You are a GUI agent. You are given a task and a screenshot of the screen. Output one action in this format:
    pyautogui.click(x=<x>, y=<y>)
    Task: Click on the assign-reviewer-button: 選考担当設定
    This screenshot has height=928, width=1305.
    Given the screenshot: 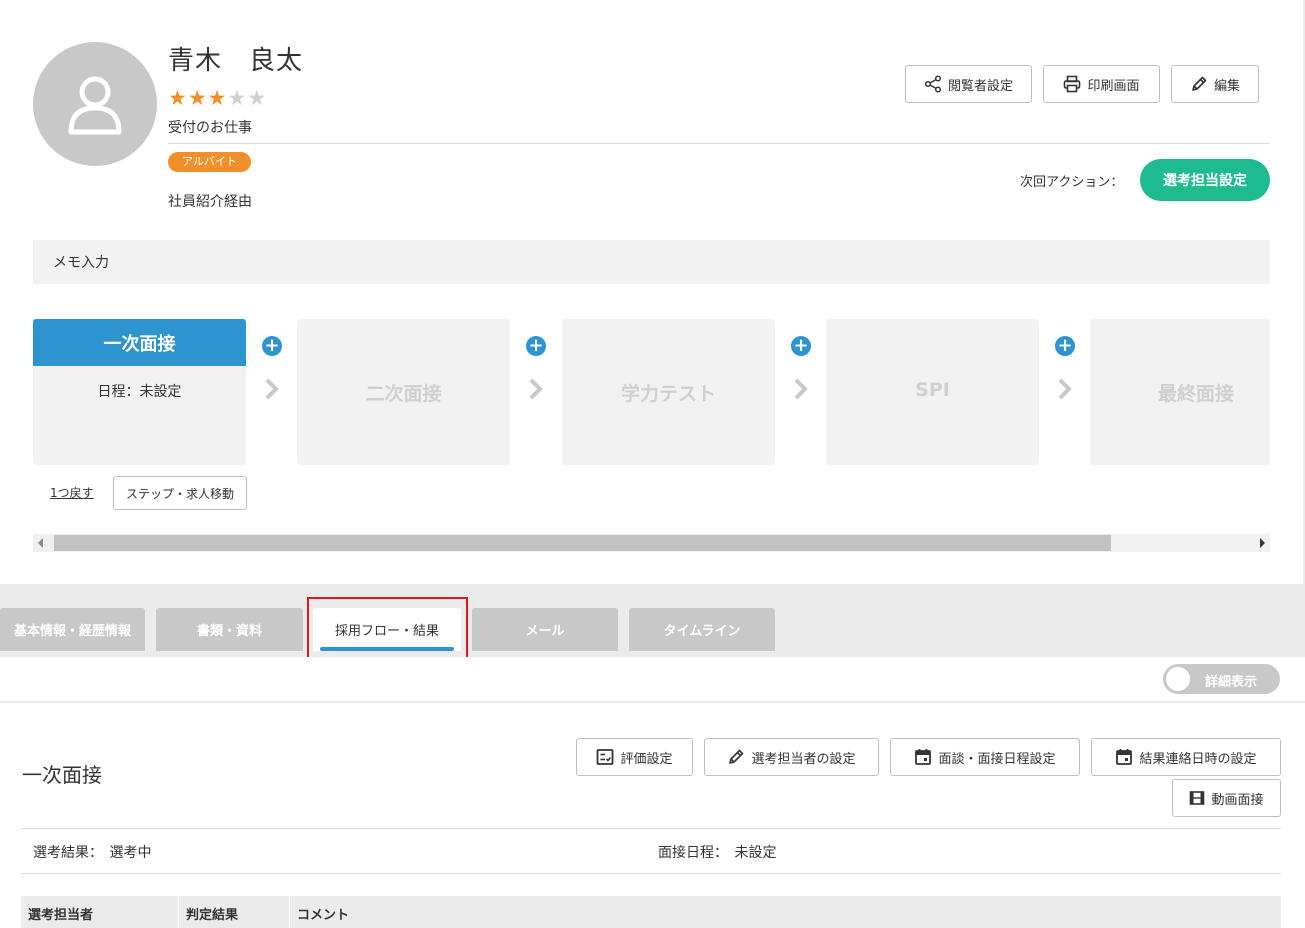 What is the action you would take?
    pyautogui.click(x=1205, y=180)
    